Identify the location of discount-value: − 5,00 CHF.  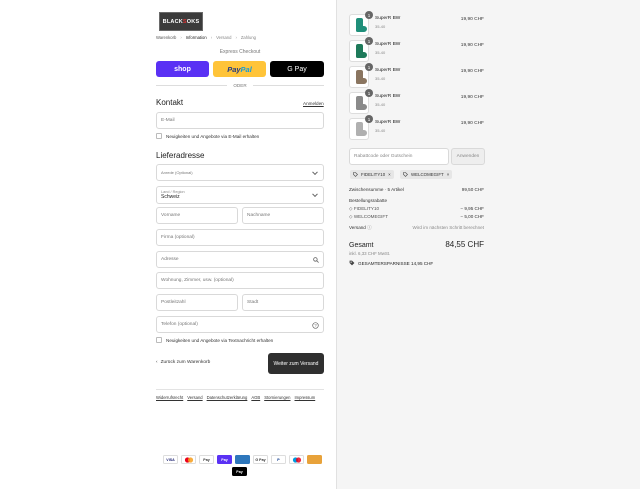
(472, 216).